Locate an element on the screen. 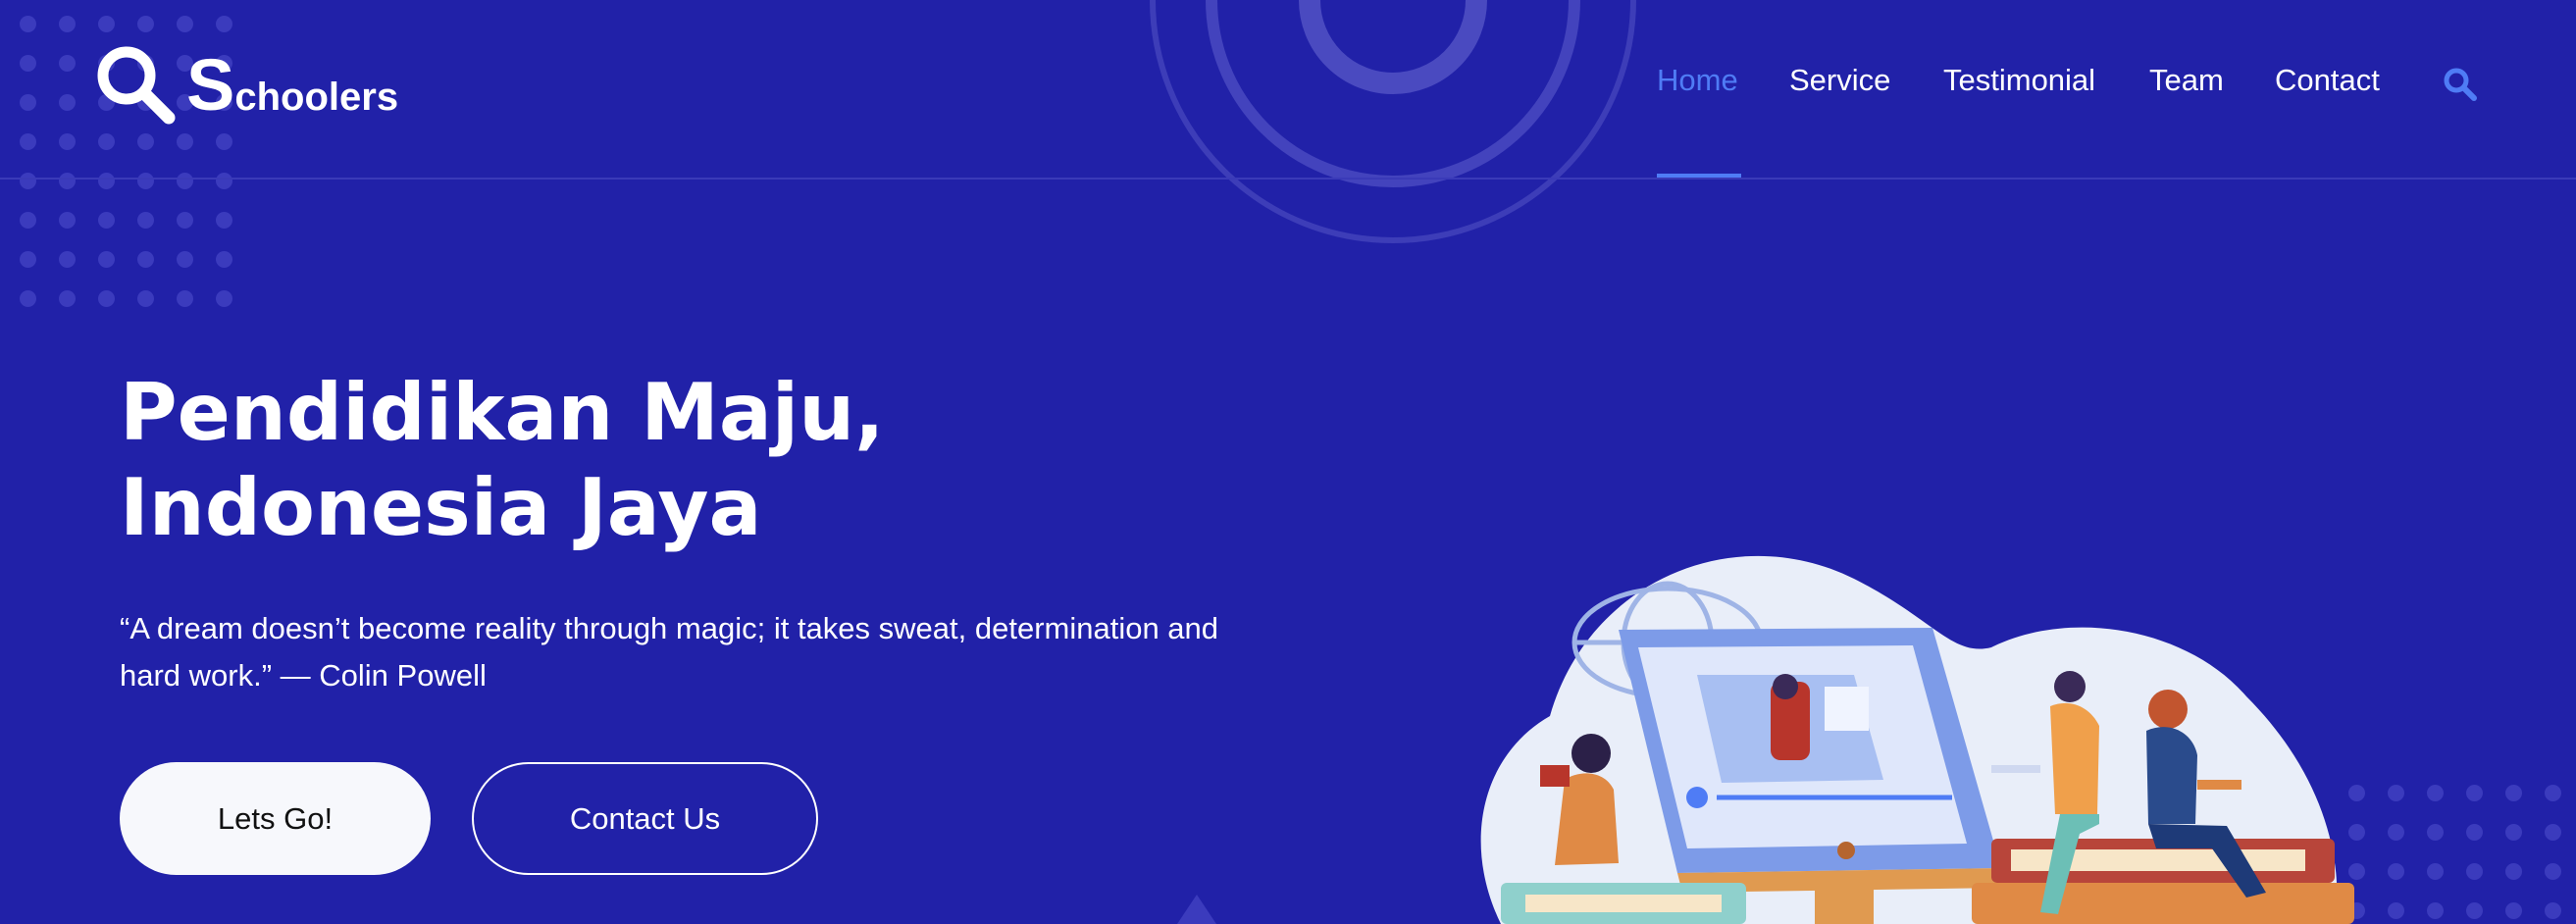 This screenshot has height=924, width=2576. brand-rest: choolers is located at coordinates (316, 97).